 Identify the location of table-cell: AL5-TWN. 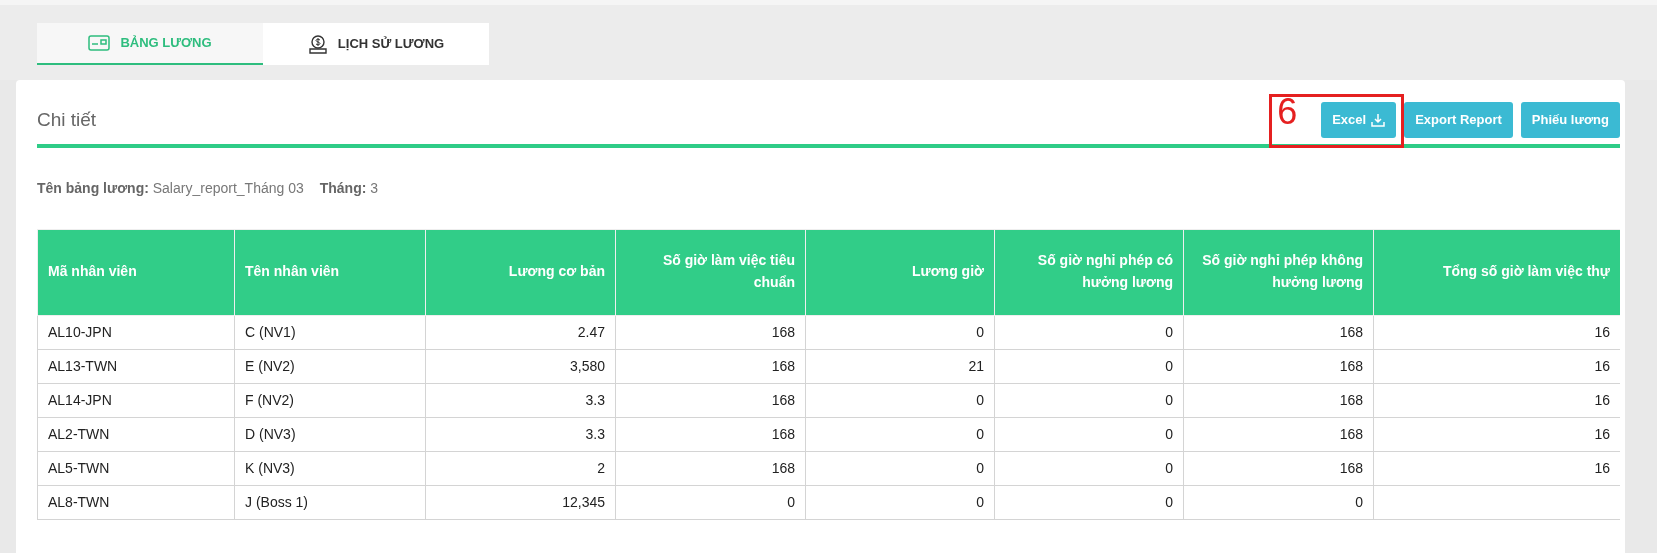
(136, 468).